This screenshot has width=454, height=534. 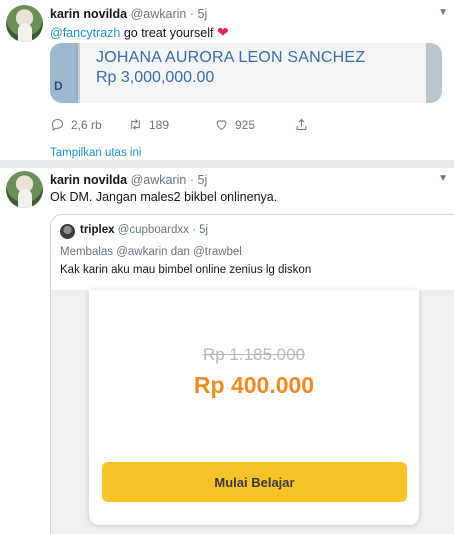 I want to click on media-name: JOHANA AURORA LEON SANCHEZ, so click(x=231, y=57).